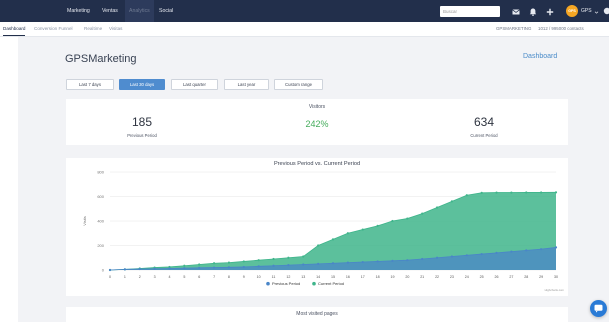  Describe the element at coordinates (100, 196) in the screenshot. I see `y-tick-label: 600` at that location.